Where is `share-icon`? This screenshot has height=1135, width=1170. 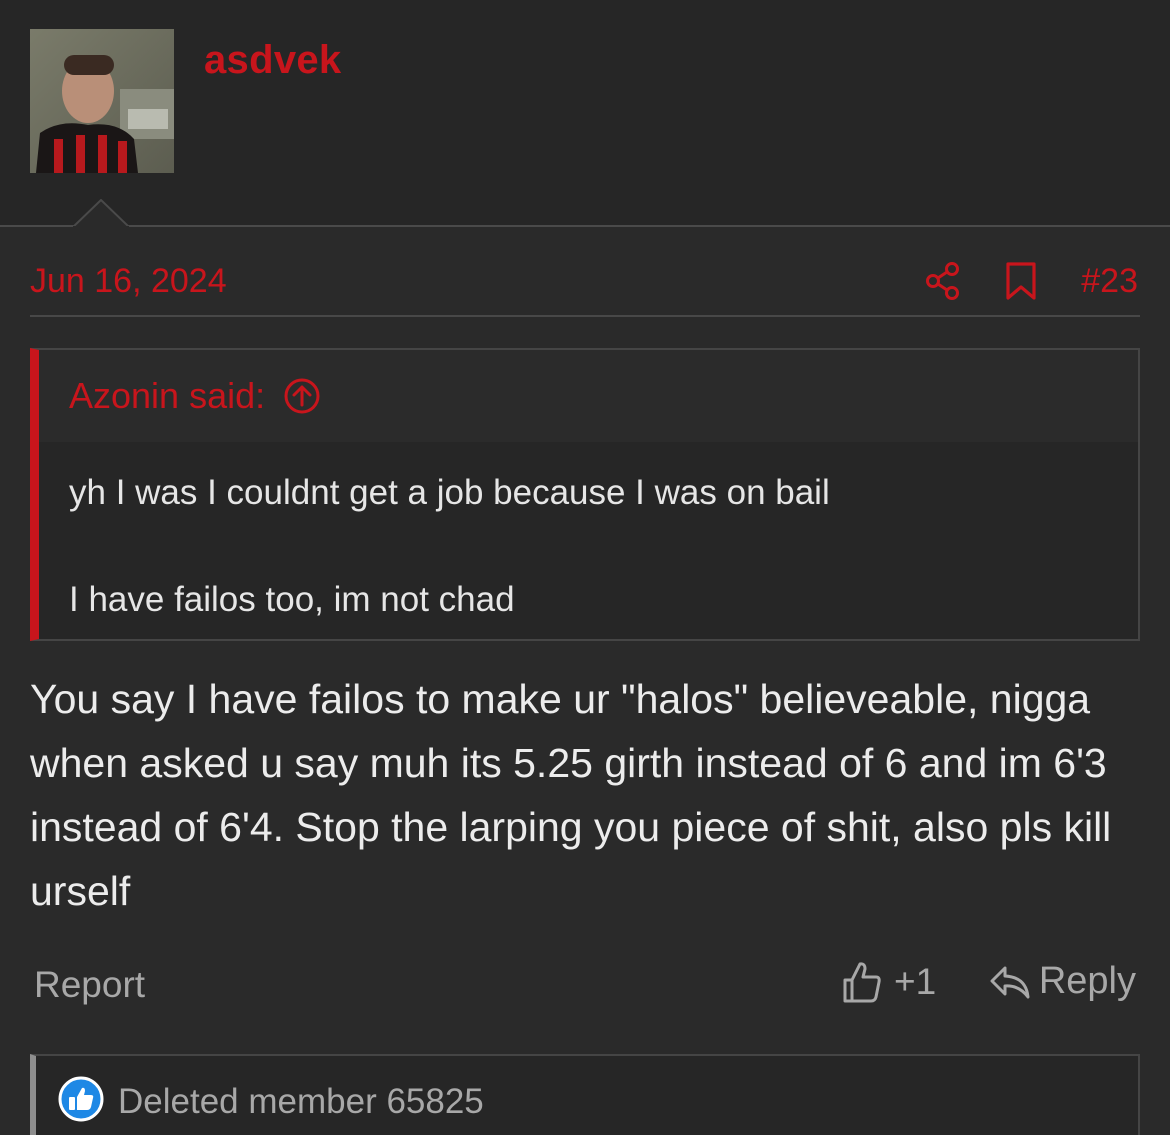
share-icon is located at coordinates (943, 281).